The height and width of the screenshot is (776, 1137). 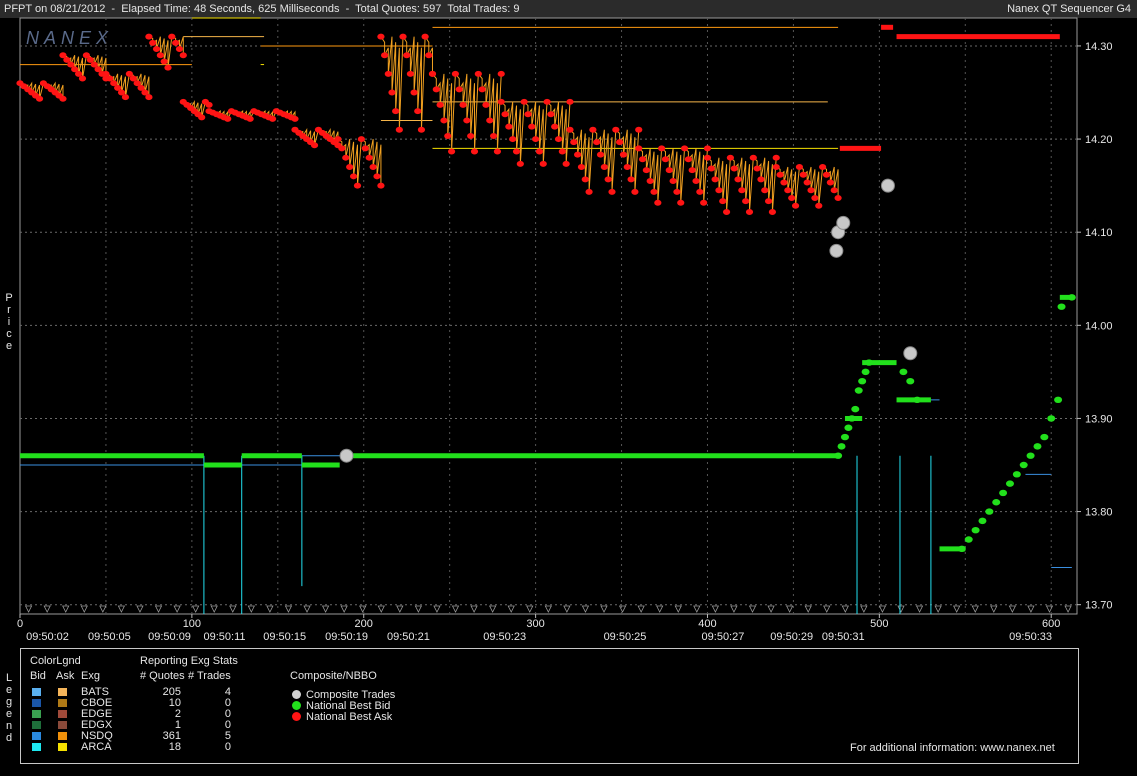 I want to click on bid-col-header: Bid, so click(x=38, y=676).